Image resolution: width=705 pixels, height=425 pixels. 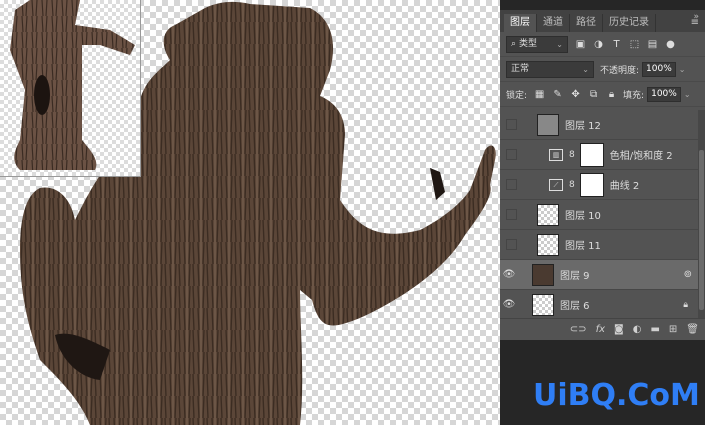 What do you see at coordinates (575, 94) in the screenshot?
I see `lock-position-icon: ✥` at bounding box center [575, 94].